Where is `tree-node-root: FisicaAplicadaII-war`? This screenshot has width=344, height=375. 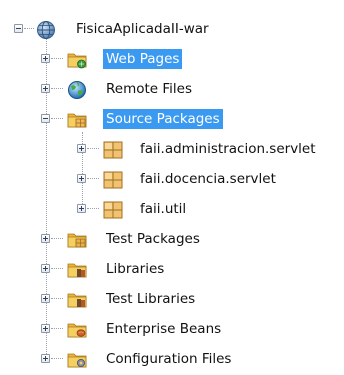 tree-node-root: FisicaAplicadaII-war is located at coordinates (172, 30).